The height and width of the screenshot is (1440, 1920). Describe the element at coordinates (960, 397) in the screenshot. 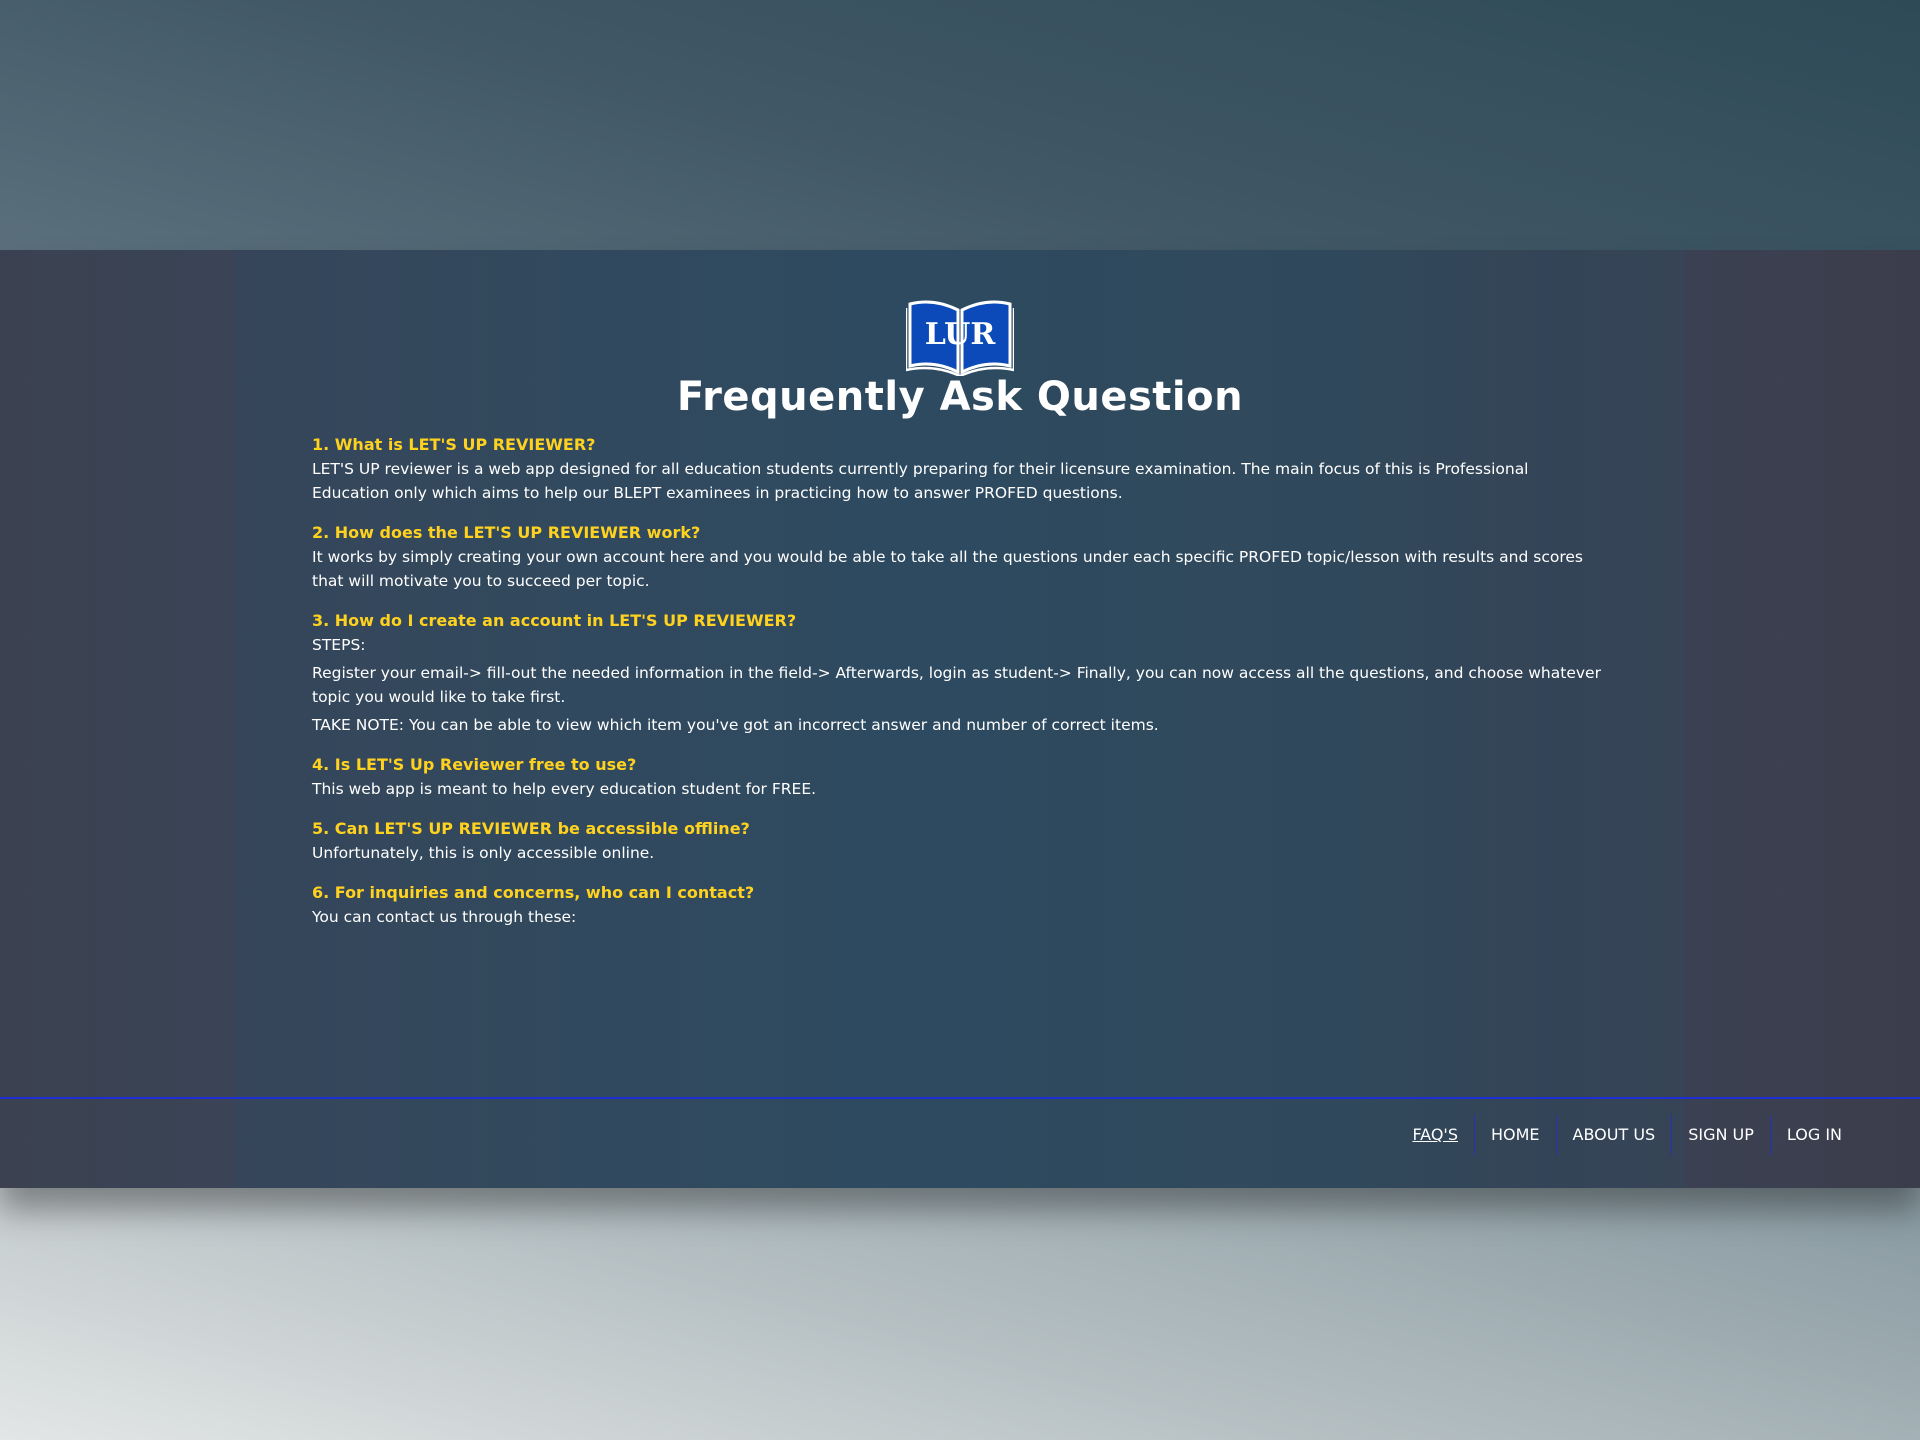

I see `page-title: Frequently Ask Question` at that location.